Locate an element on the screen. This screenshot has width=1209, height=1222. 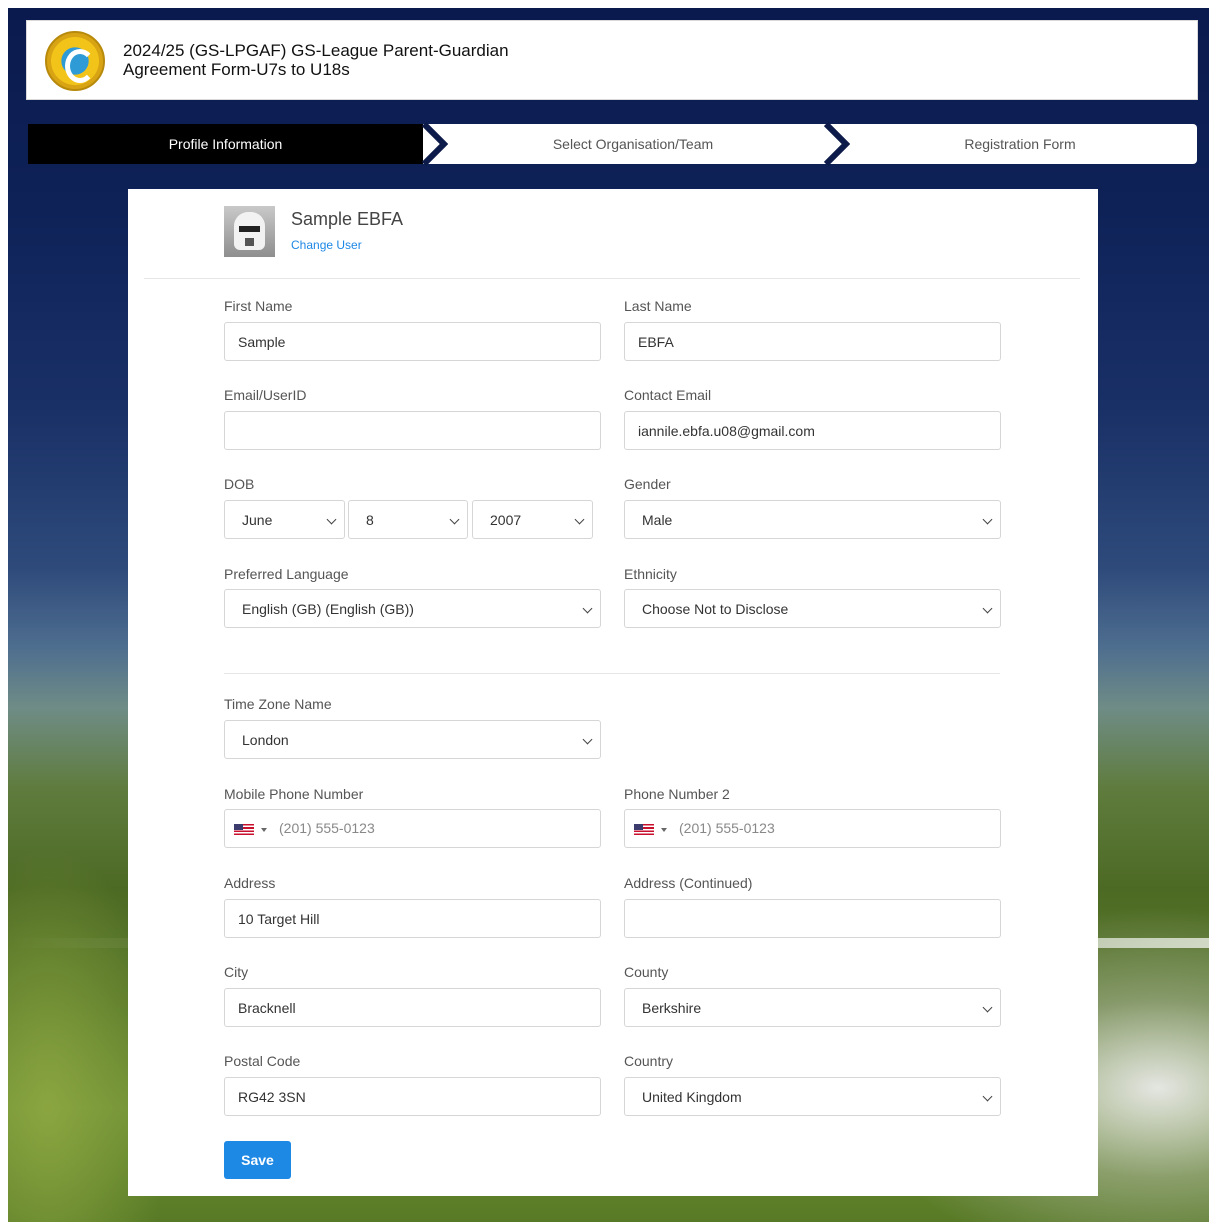
county-value: Berkshire is located at coordinates (672, 1007).